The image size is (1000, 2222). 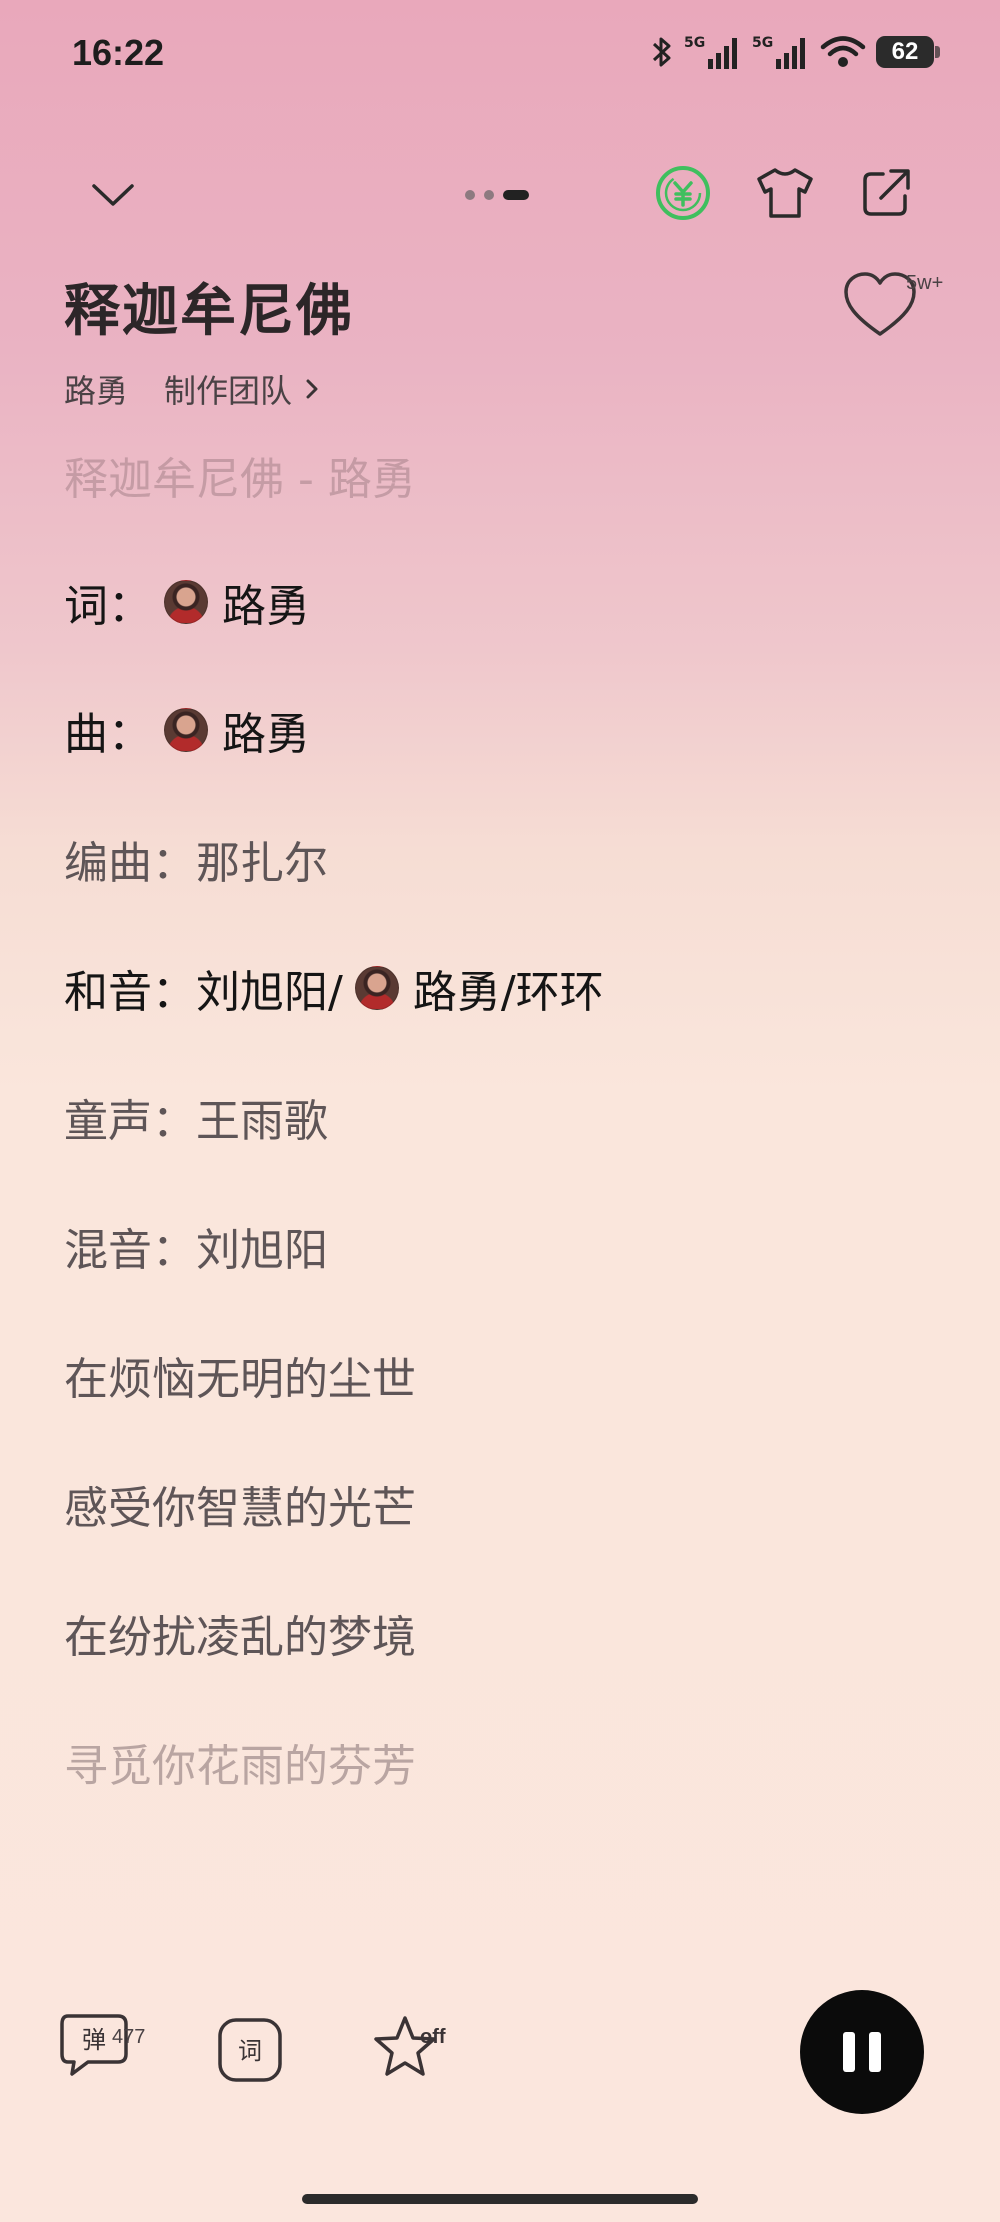 I want to click on credit-label: 词：, so click(x=108, y=606).